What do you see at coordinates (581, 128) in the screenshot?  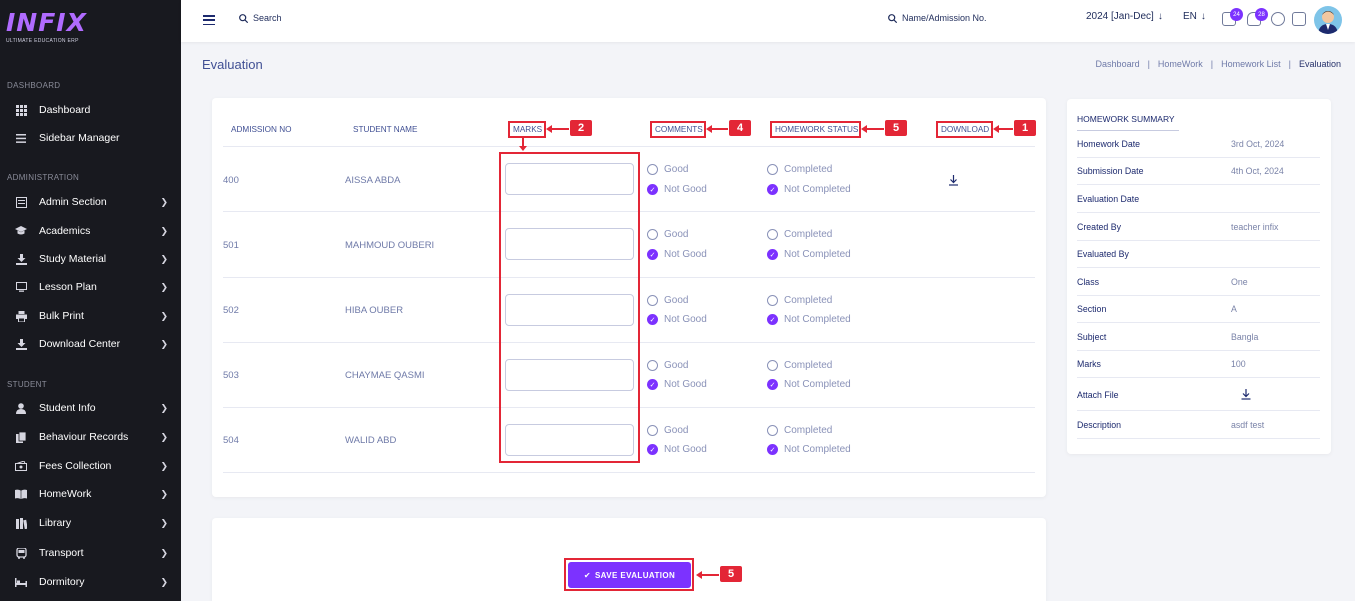 I see `callout-badge-marks: 2` at bounding box center [581, 128].